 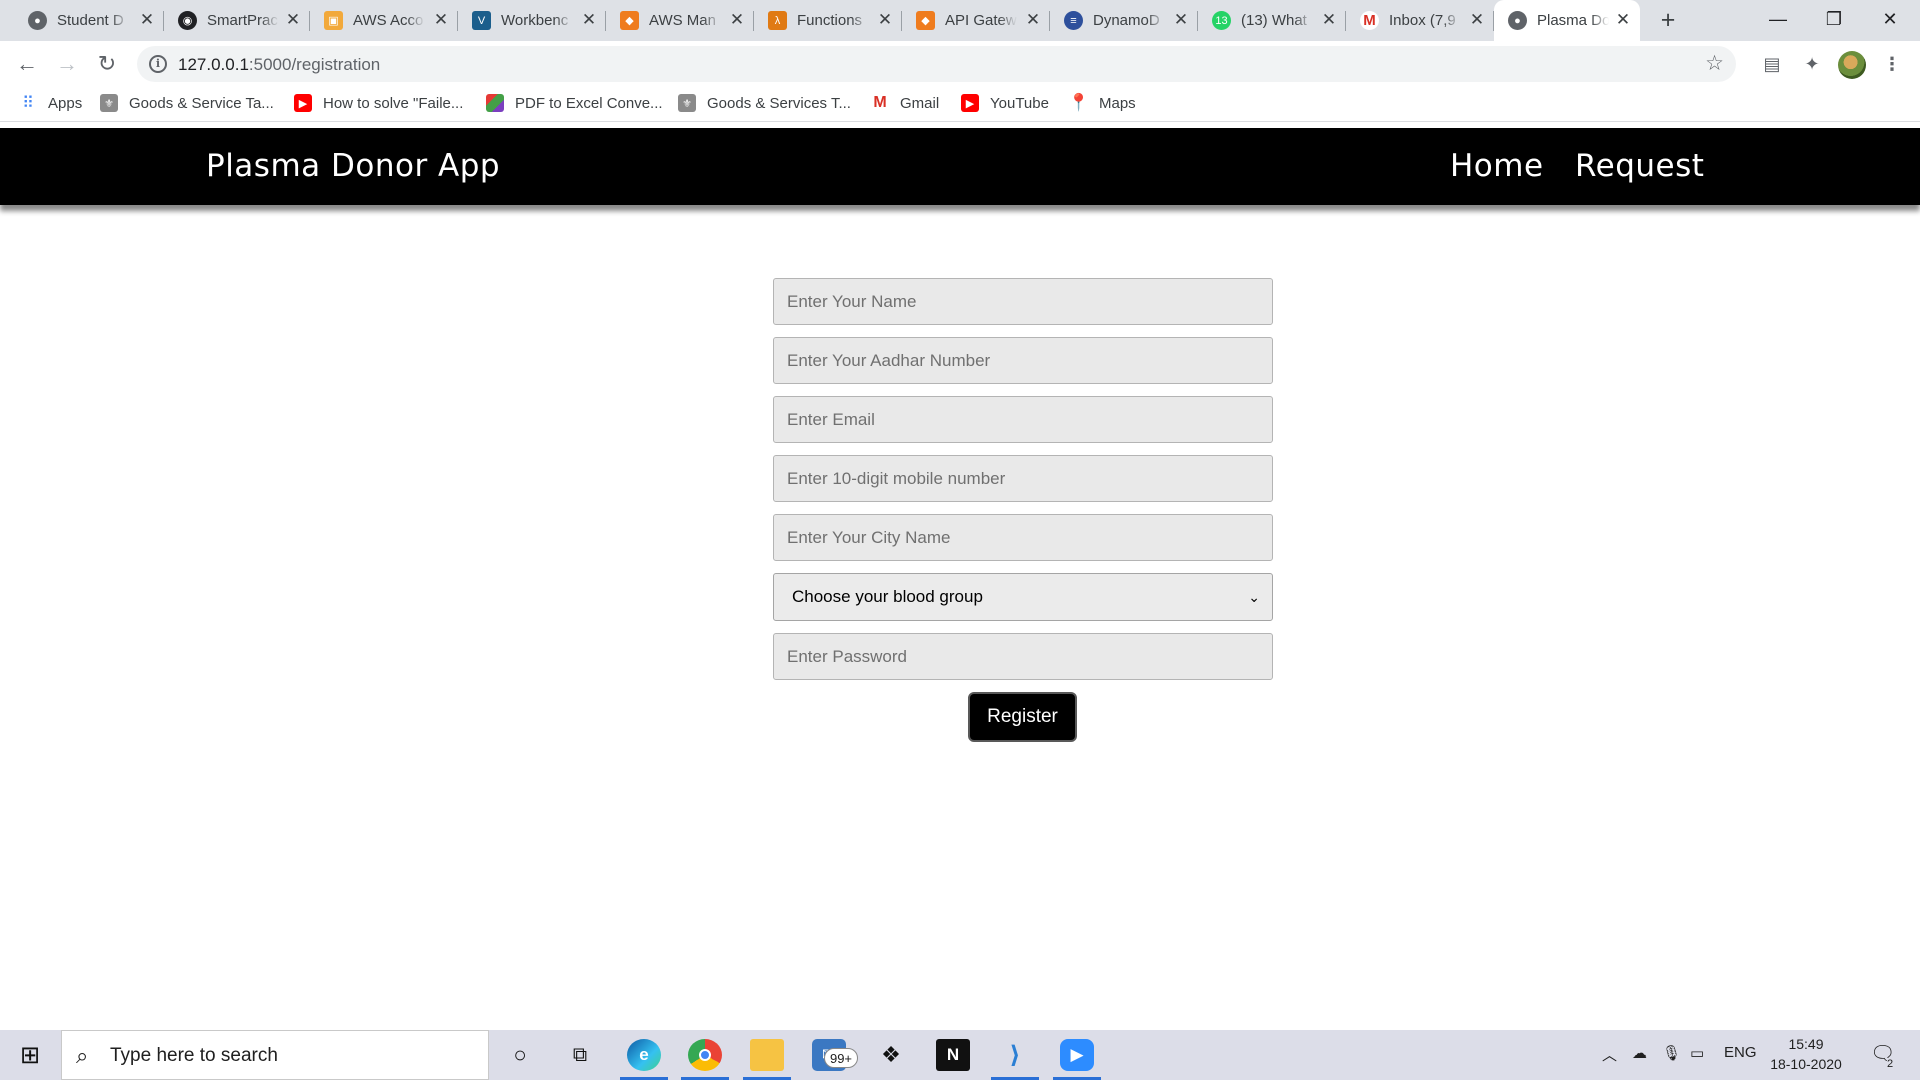 I want to click on url-text: 127.0.0.1:5000/registration, so click(x=279, y=65).